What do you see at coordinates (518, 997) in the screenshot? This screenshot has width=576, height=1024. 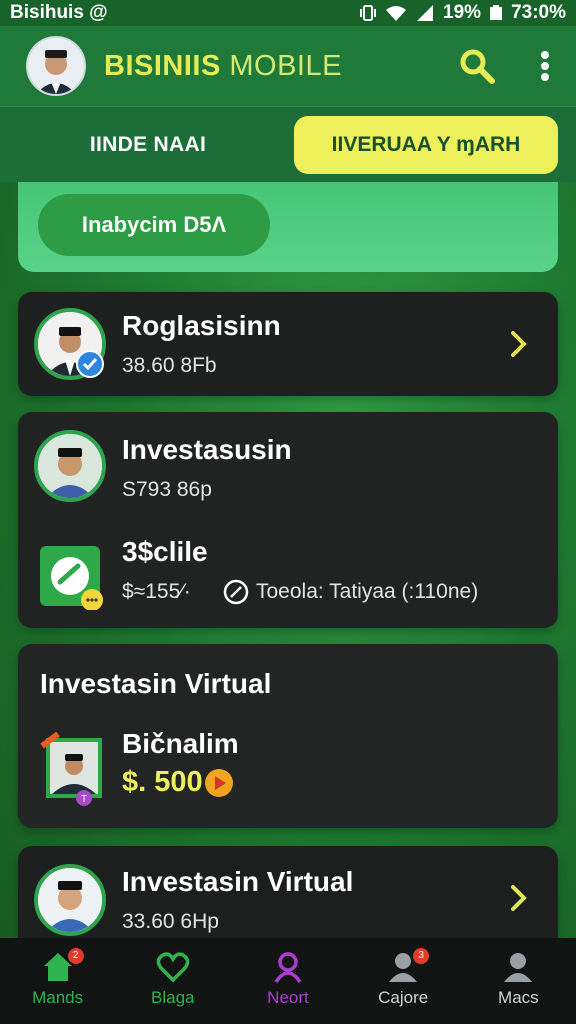 I see `nav-label: Macs` at bounding box center [518, 997].